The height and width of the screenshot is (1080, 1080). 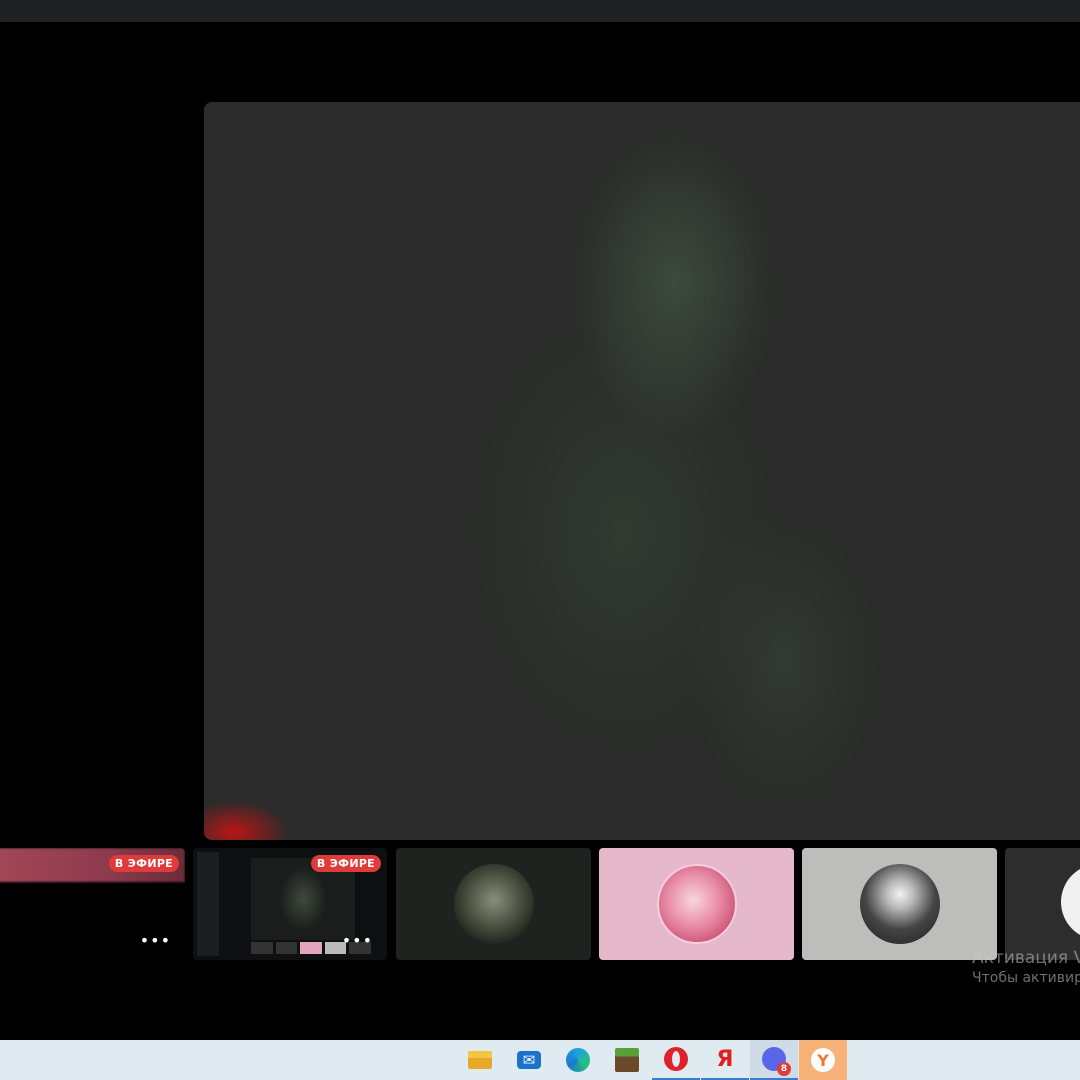 I want to click on file-explorer-icon, so click(x=480, y=1060).